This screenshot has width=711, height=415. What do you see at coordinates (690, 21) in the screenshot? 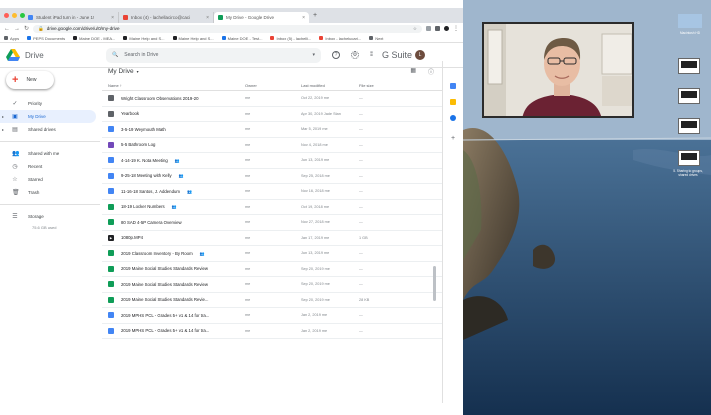
I see `hard-drive-icon` at bounding box center [690, 21].